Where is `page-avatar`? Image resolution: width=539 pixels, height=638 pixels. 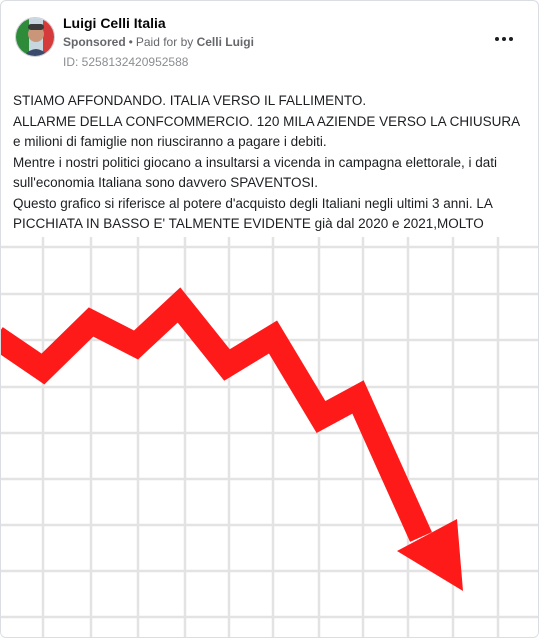 page-avatar is located at coordinates (35, 37).